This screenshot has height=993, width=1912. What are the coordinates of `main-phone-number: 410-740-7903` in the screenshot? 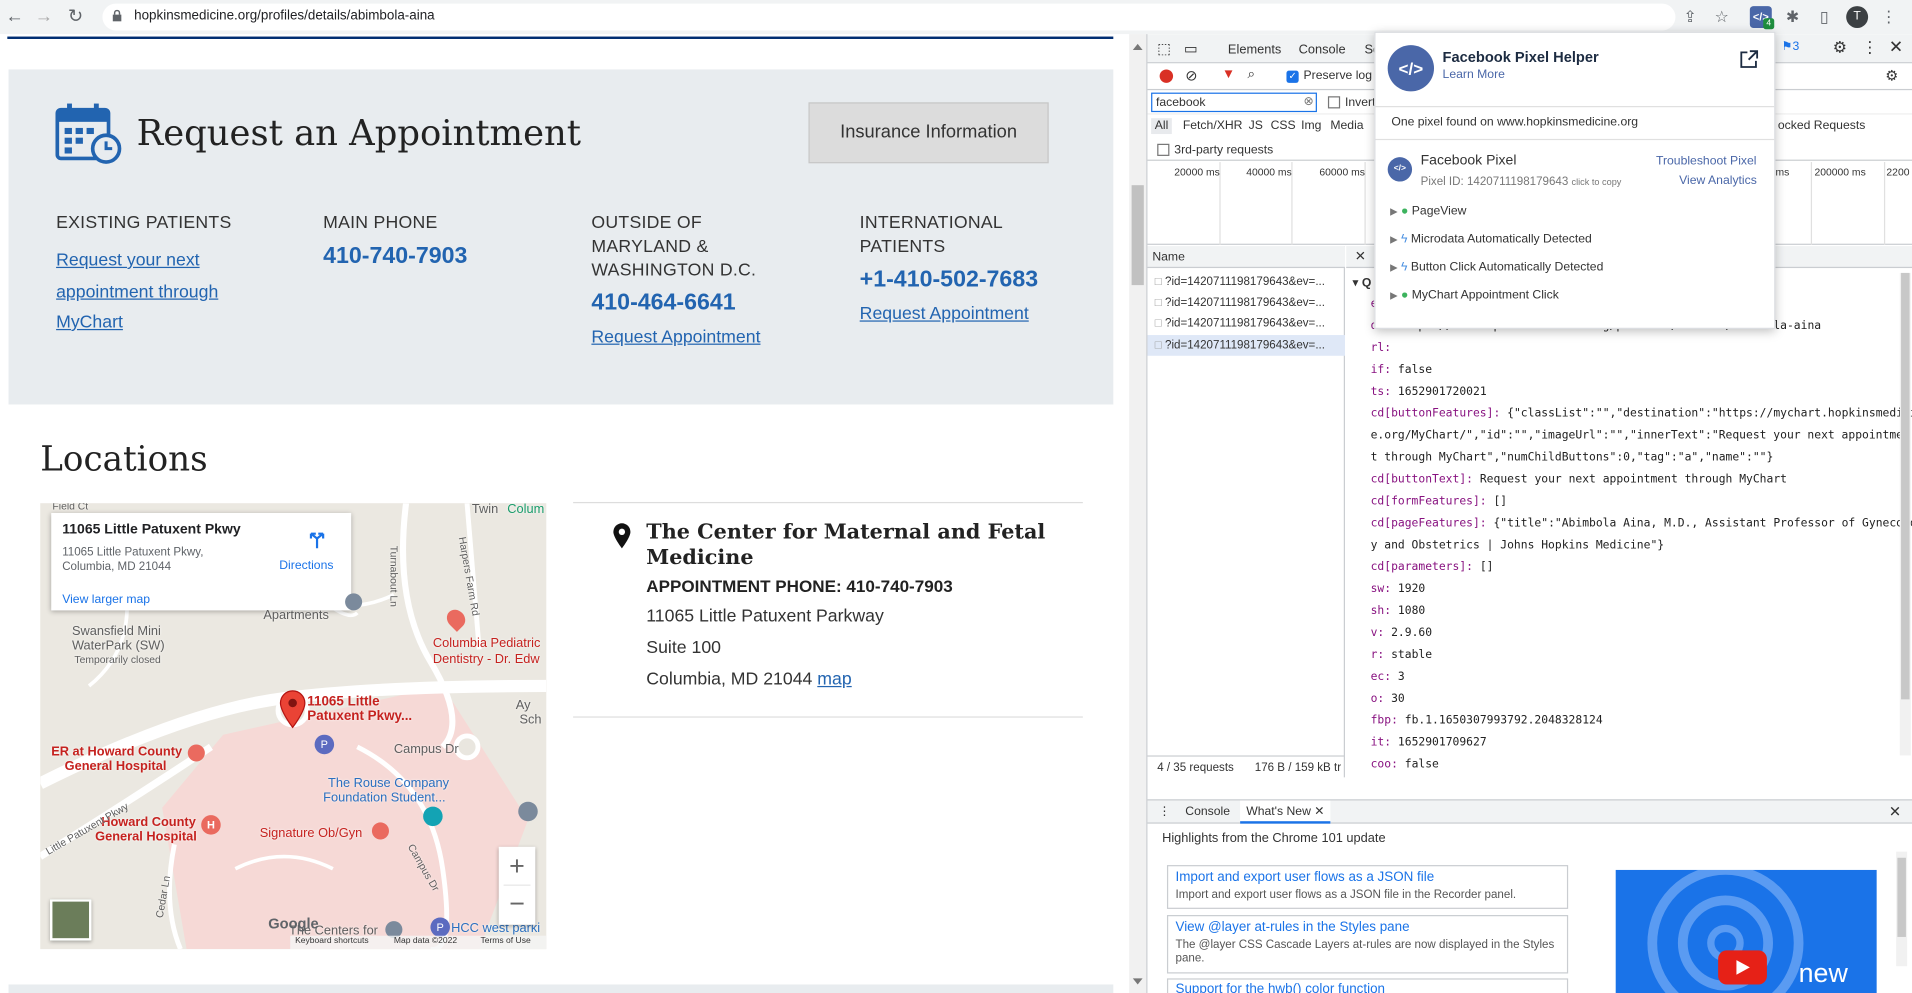 It's located at (395, 257).